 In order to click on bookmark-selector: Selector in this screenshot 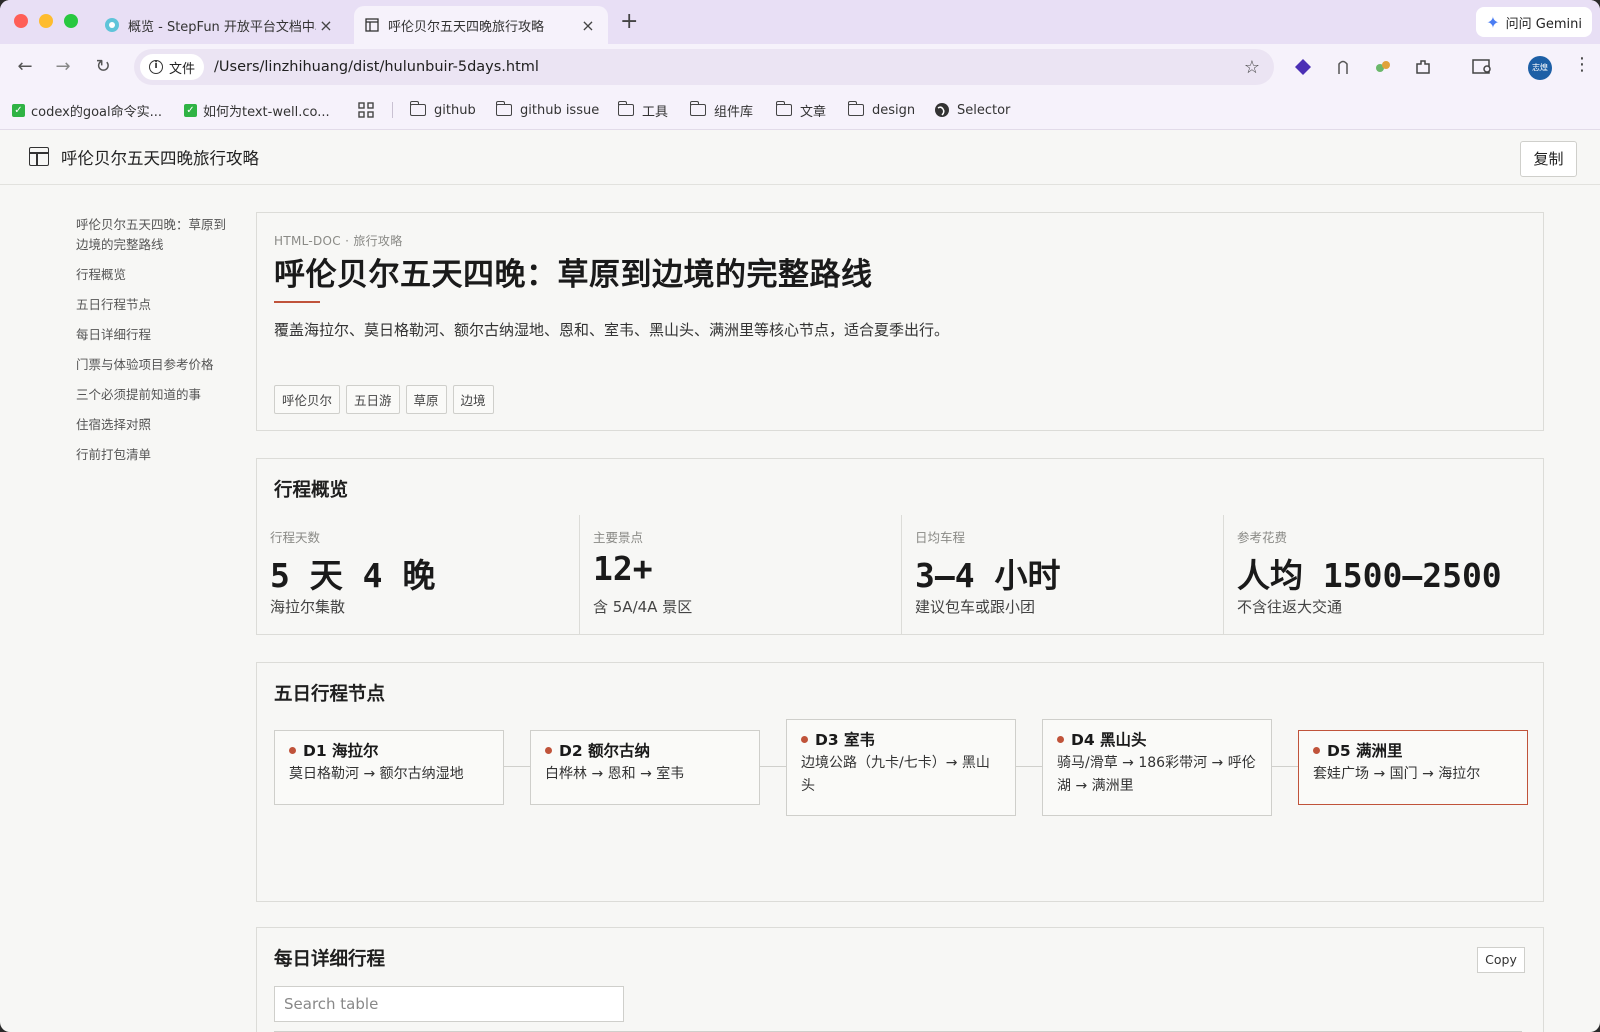, I will do `click(972, 110)`.